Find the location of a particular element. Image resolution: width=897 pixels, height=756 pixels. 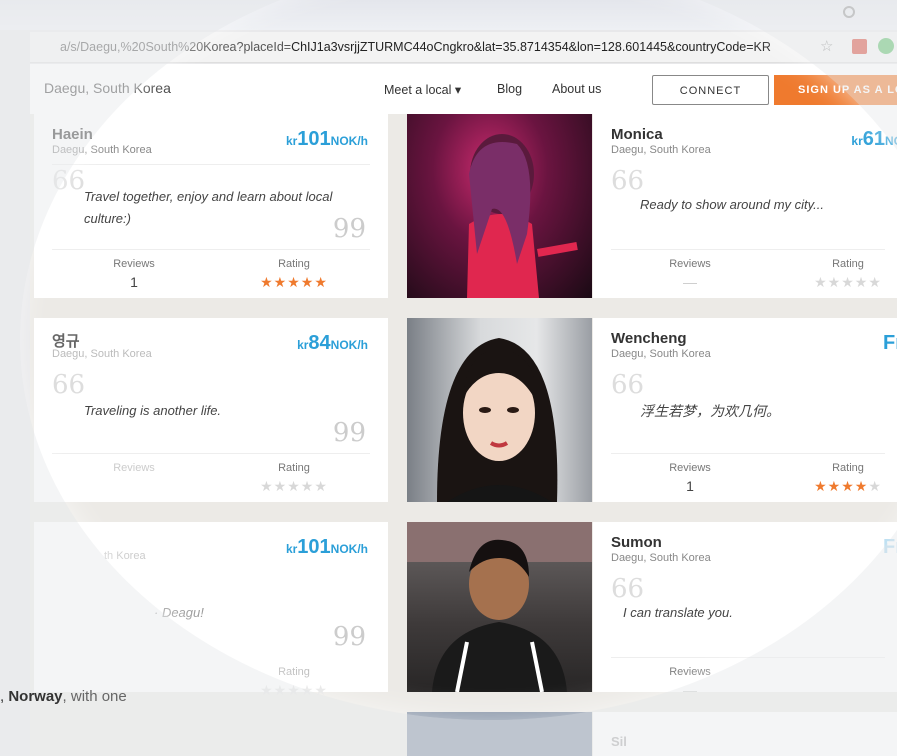

local-bio: I can translate you. is located at coordinates (678, 612).